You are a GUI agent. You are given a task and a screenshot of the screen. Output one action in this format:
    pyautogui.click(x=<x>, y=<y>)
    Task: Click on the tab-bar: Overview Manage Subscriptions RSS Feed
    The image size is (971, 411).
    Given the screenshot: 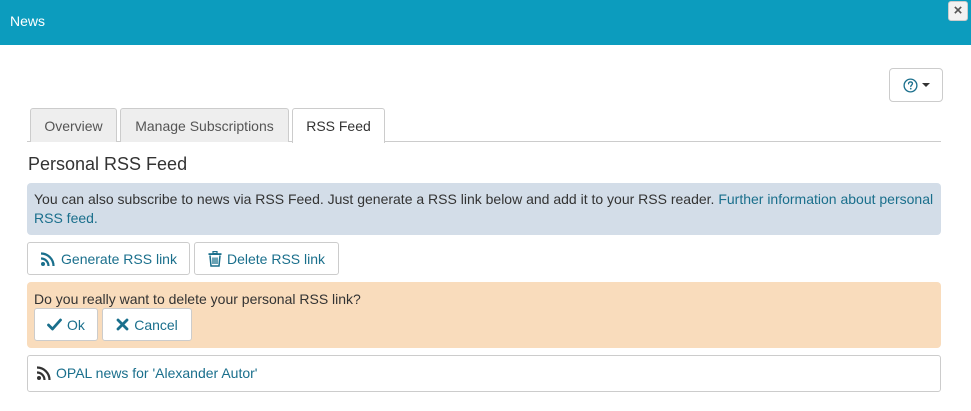 What is the action you would take?
    pyautogui.click(x=484, y=125)
    